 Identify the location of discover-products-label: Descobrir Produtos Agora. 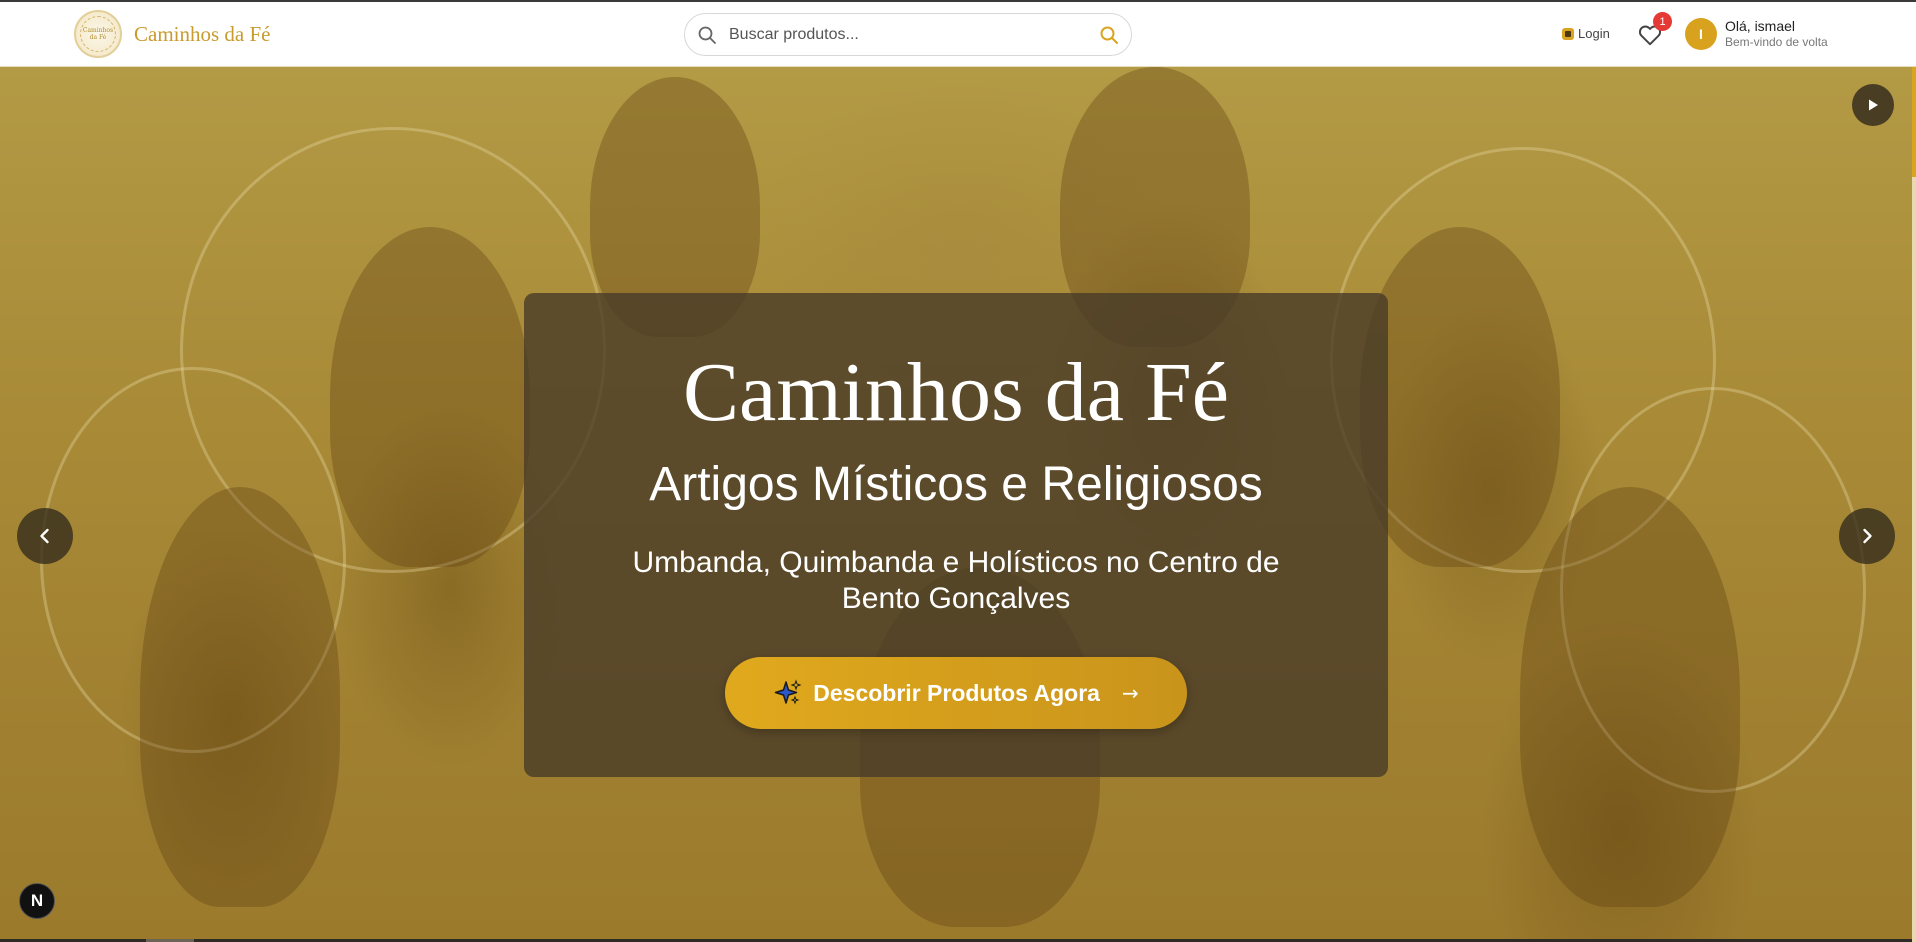
(956, 692).